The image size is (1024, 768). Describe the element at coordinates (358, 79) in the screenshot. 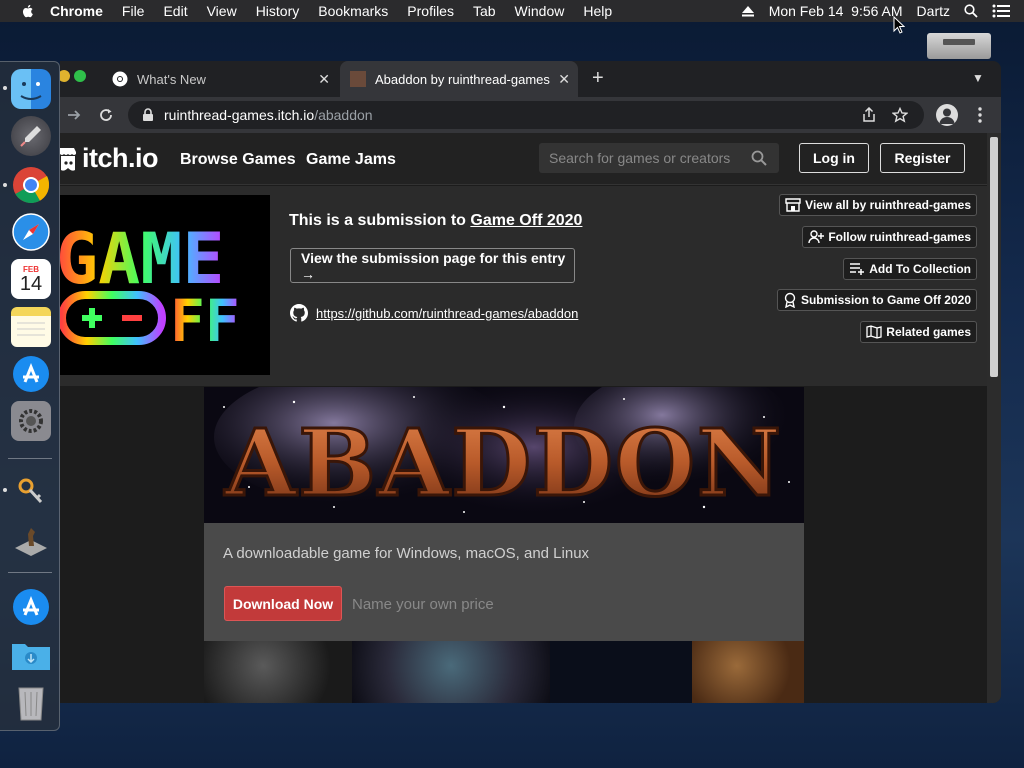

I see `abaddon-favicon-icon` at that location.